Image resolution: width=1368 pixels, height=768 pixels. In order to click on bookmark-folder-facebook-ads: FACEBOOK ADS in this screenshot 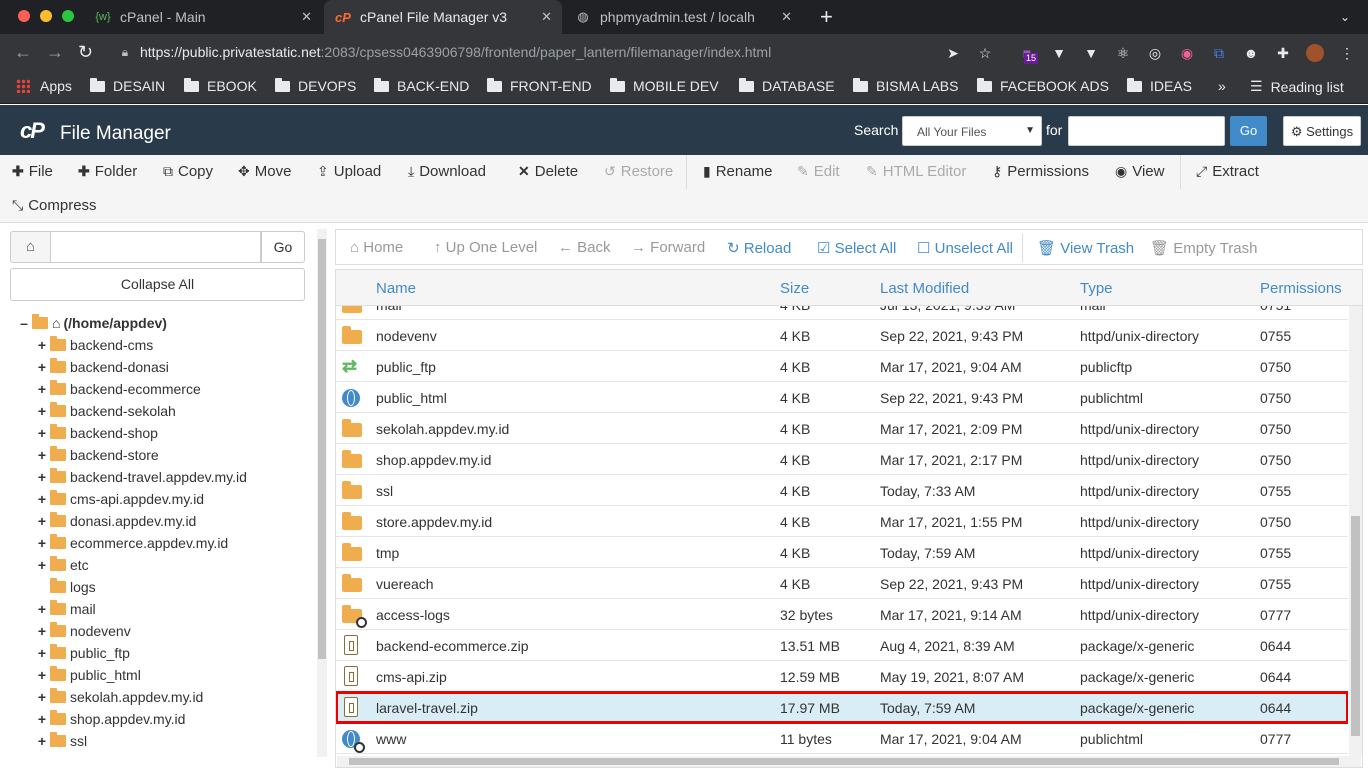, I will do `click(1043, 85)`.